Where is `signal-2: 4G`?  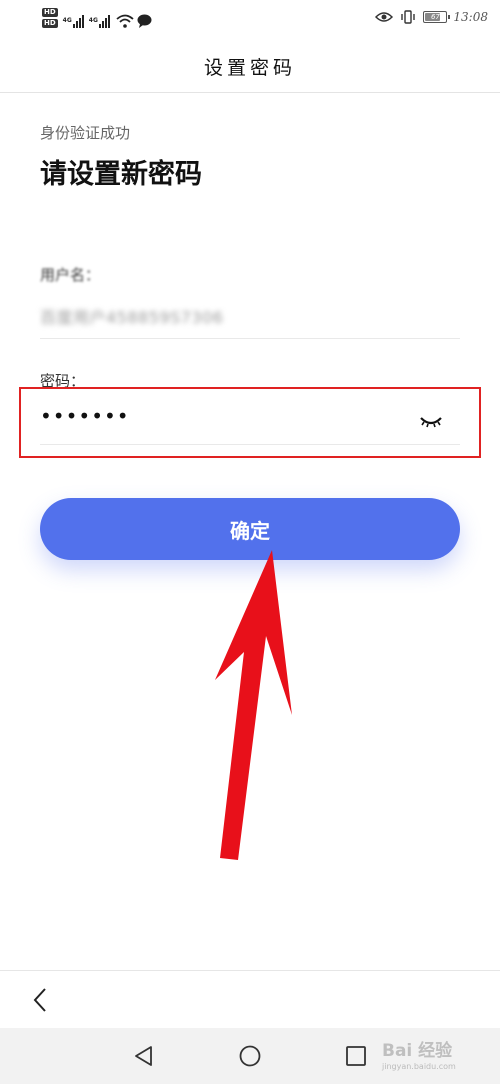 signal-2: 4G is located at coordinates (99, 21).